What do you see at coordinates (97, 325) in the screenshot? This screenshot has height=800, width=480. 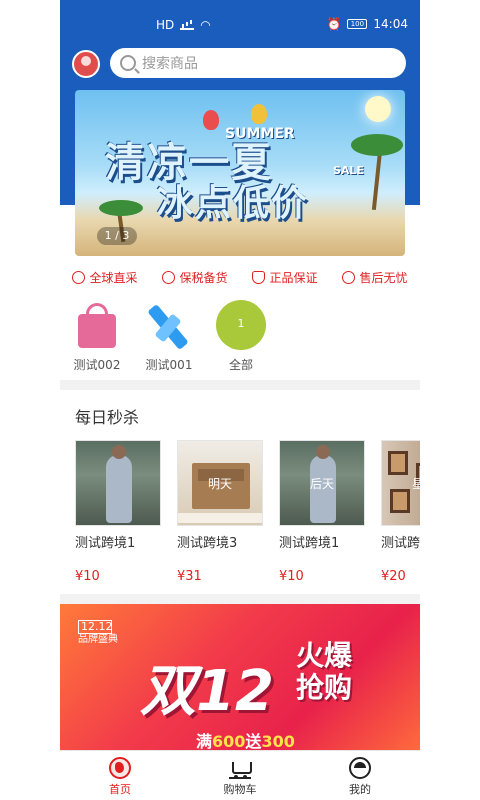 I see `bag-icon` at bounding box center [97, 325].